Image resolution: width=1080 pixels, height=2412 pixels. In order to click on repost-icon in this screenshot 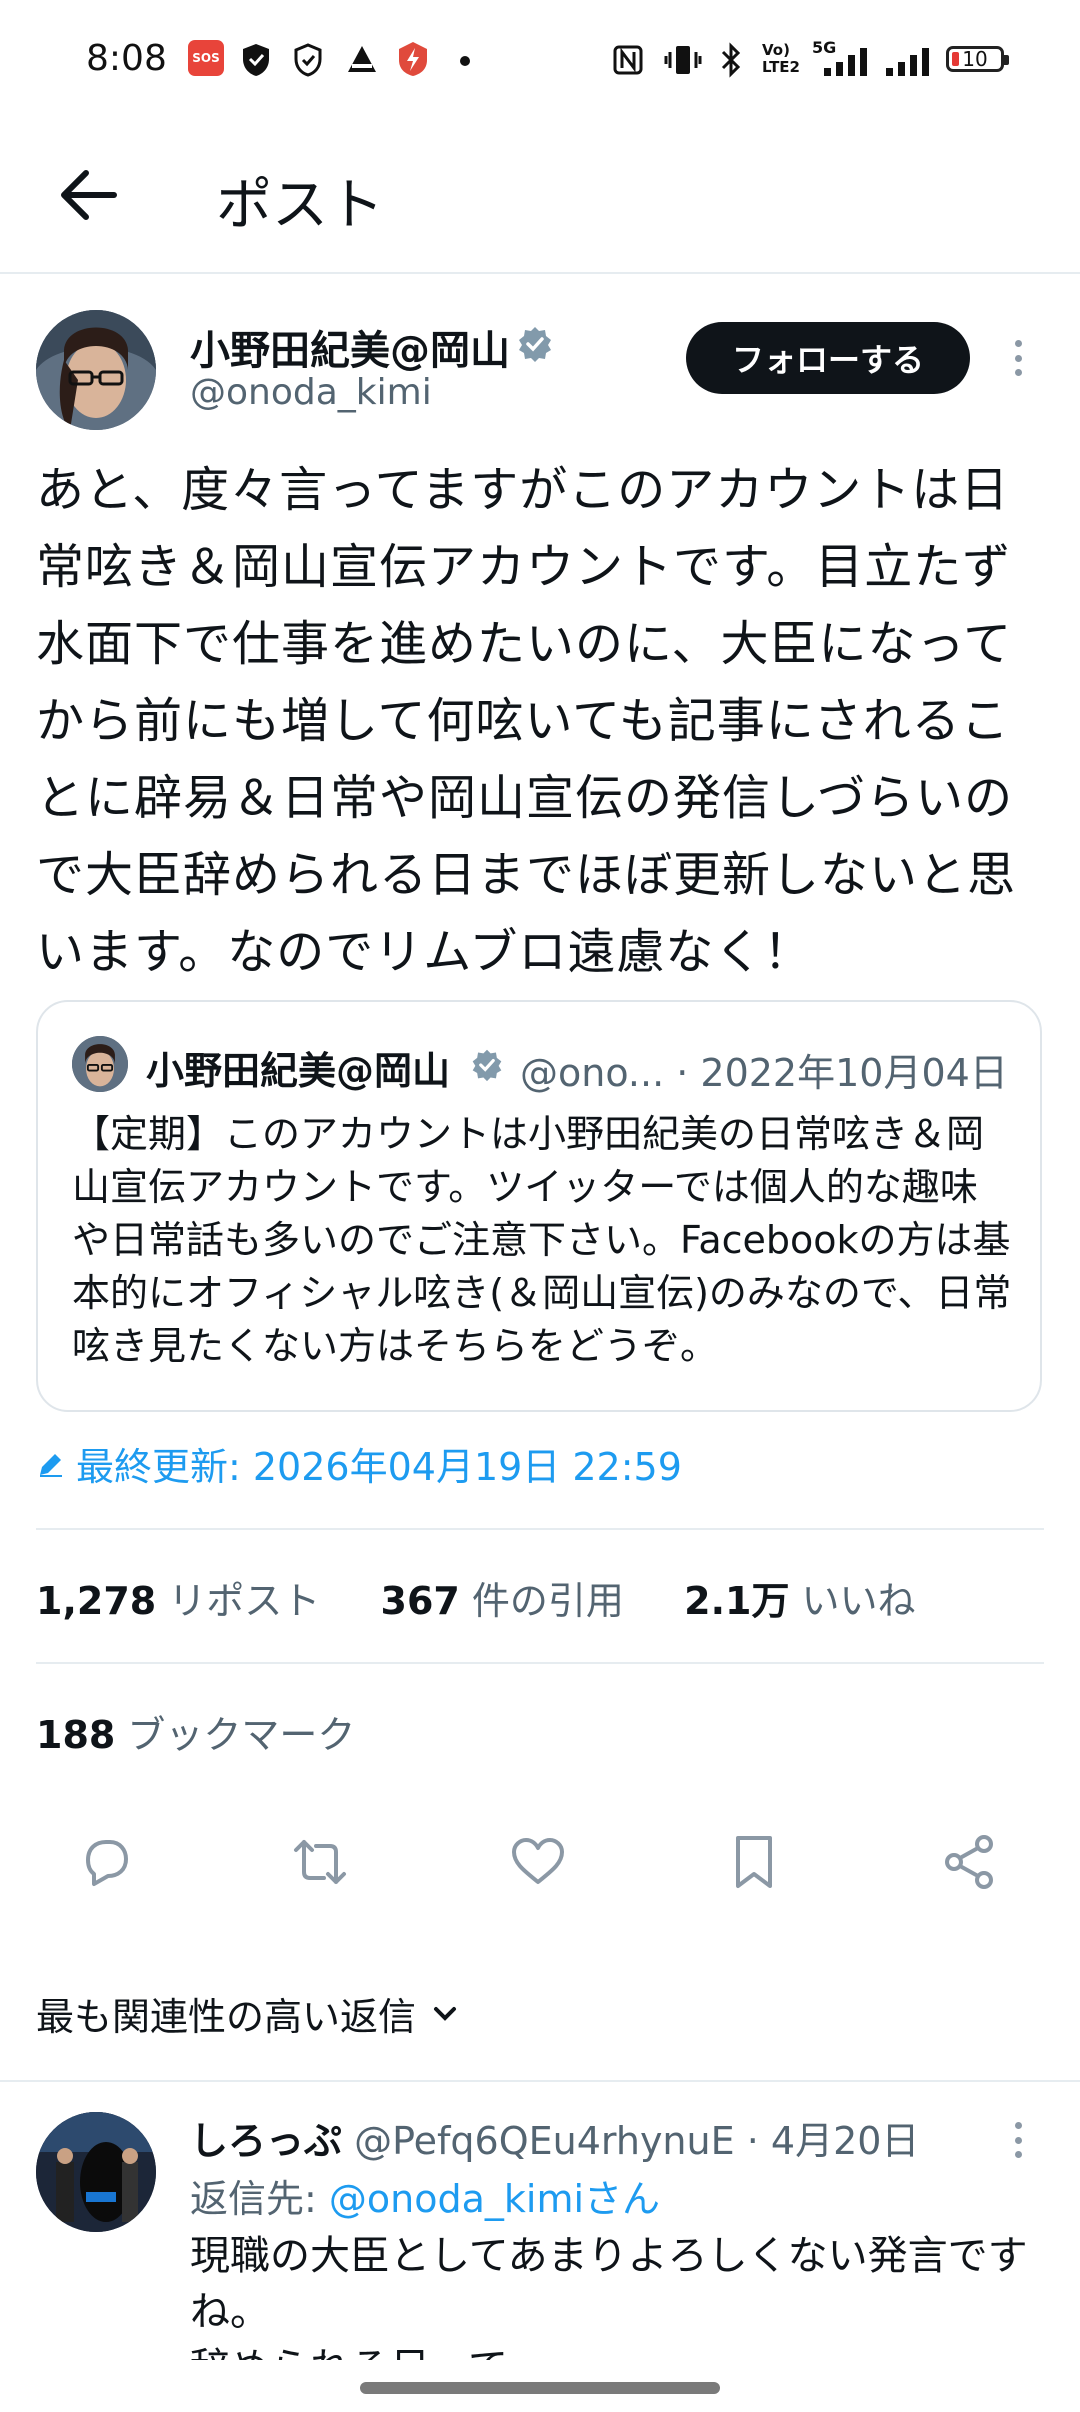, I will do `click(320, 1862)`.